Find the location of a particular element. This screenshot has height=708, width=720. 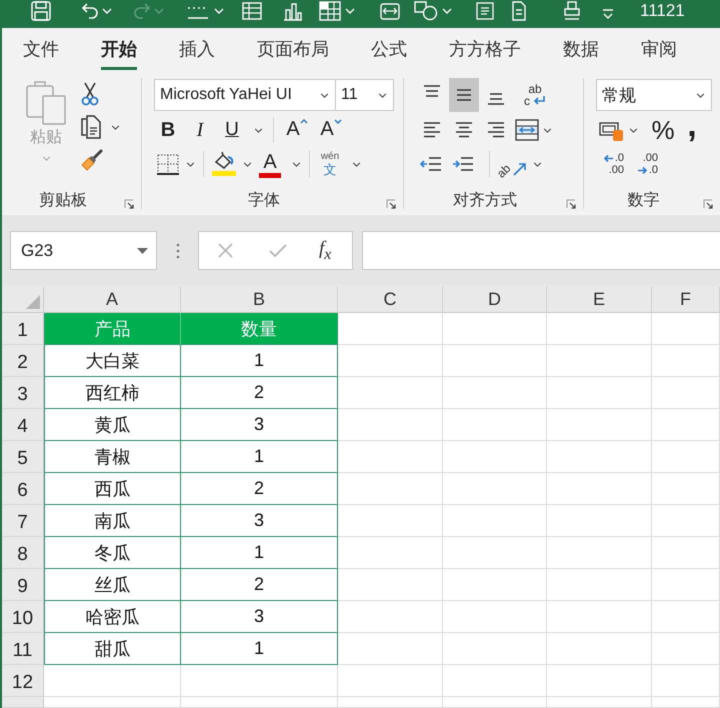

column-header: D is located at coordinates (495, 300).